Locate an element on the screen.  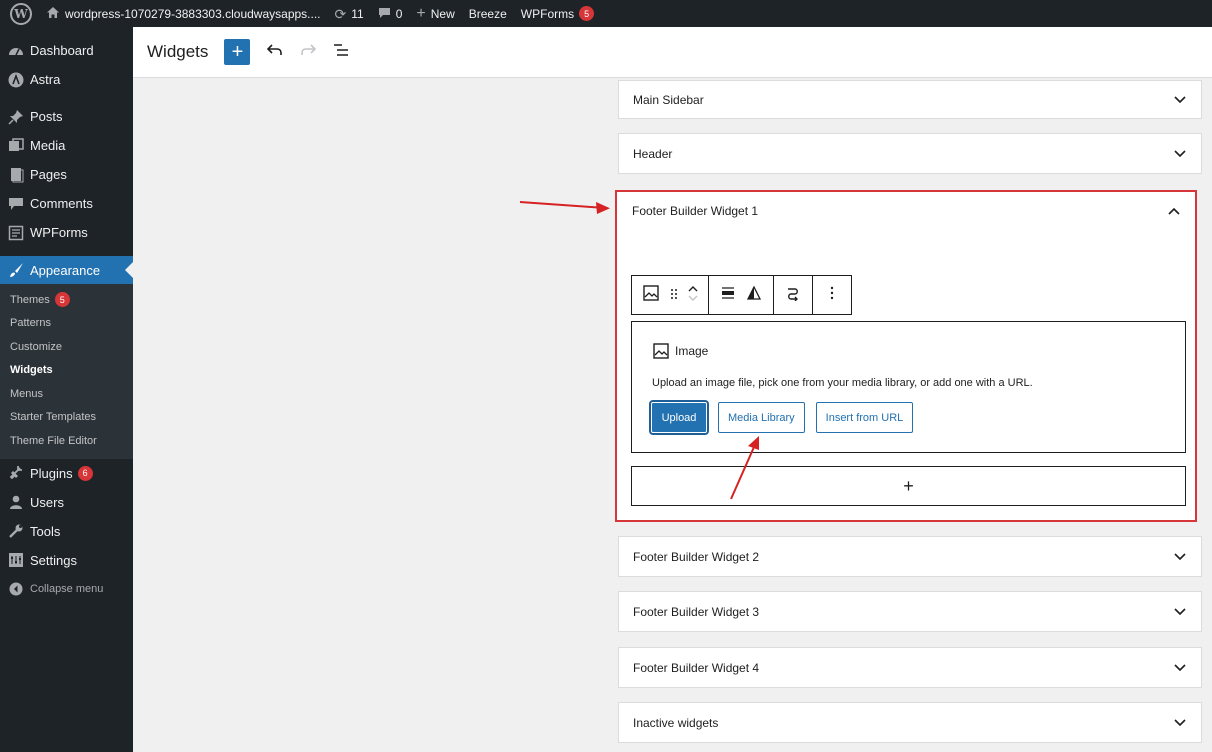
sidebar-item-label: Appearance is located at coordinates (65, 270).